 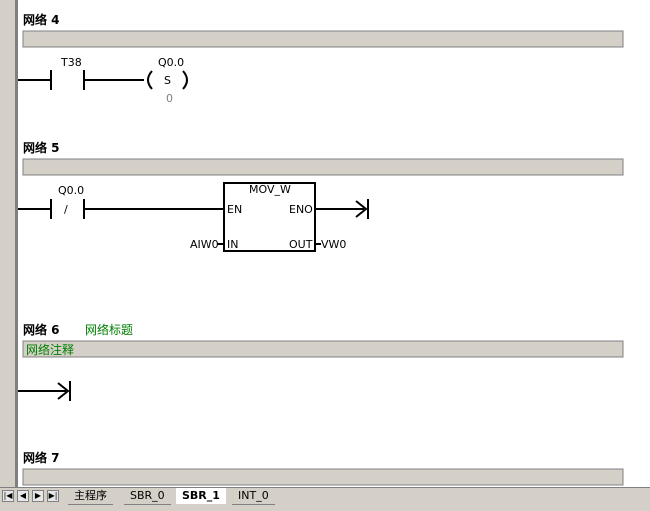 What do you see at coordinates (204, 244) in the screenshot?
I see `mov-w-in-operand: AIW0` at bounding box center [204, 244].